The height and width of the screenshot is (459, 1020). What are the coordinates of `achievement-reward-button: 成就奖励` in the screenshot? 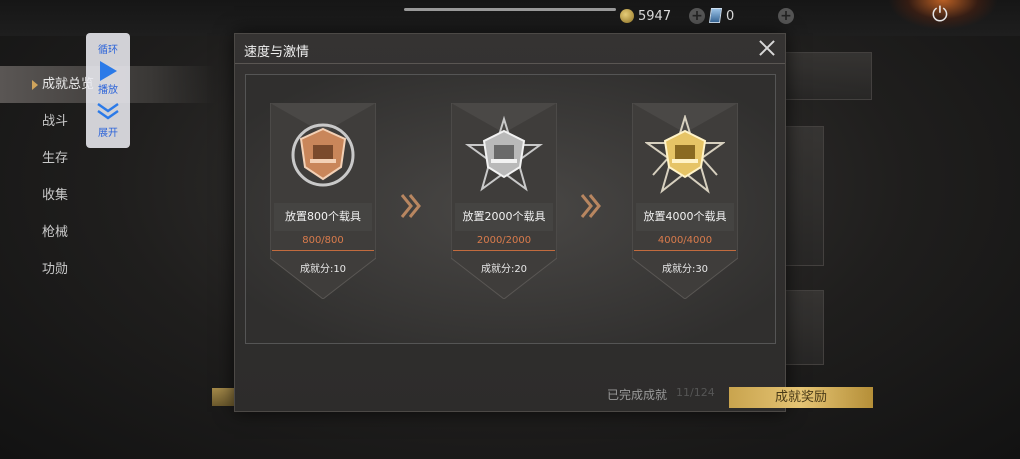 It's located at (801, 397).